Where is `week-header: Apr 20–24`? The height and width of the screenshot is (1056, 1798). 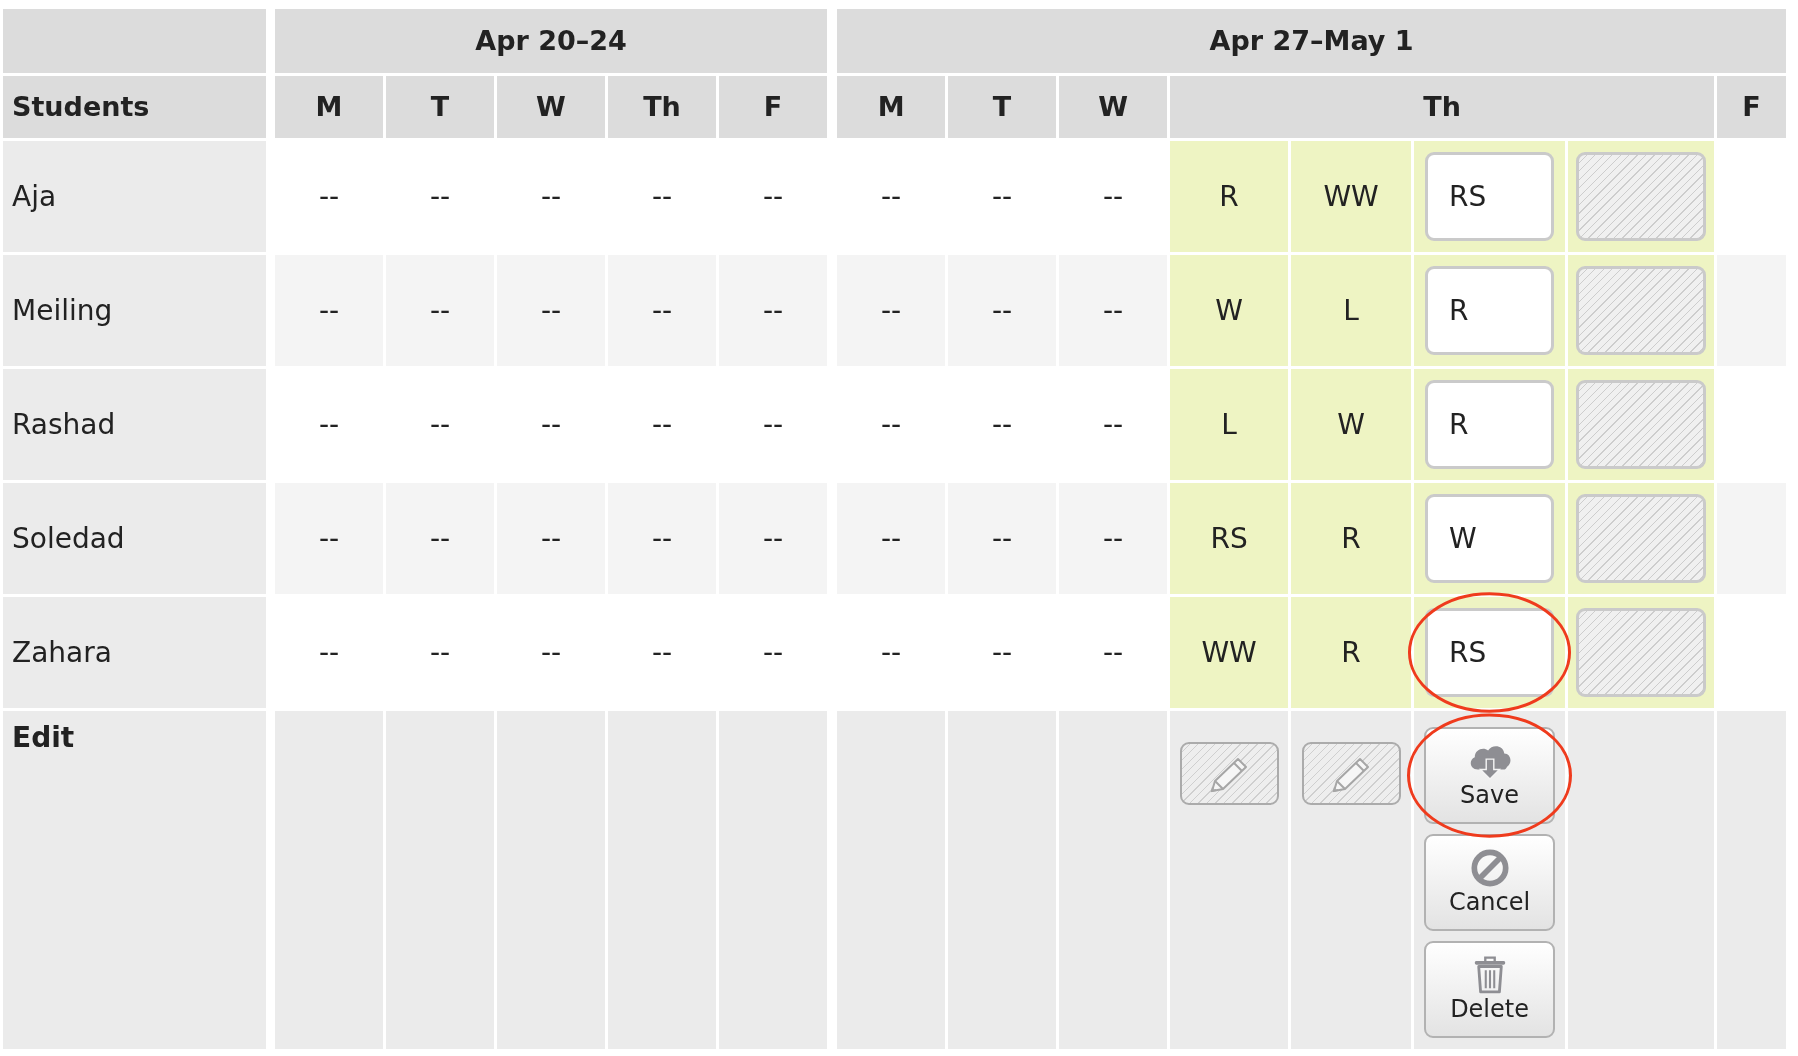 week-header: Apr 20–24 is located at coordinates (551, 41).